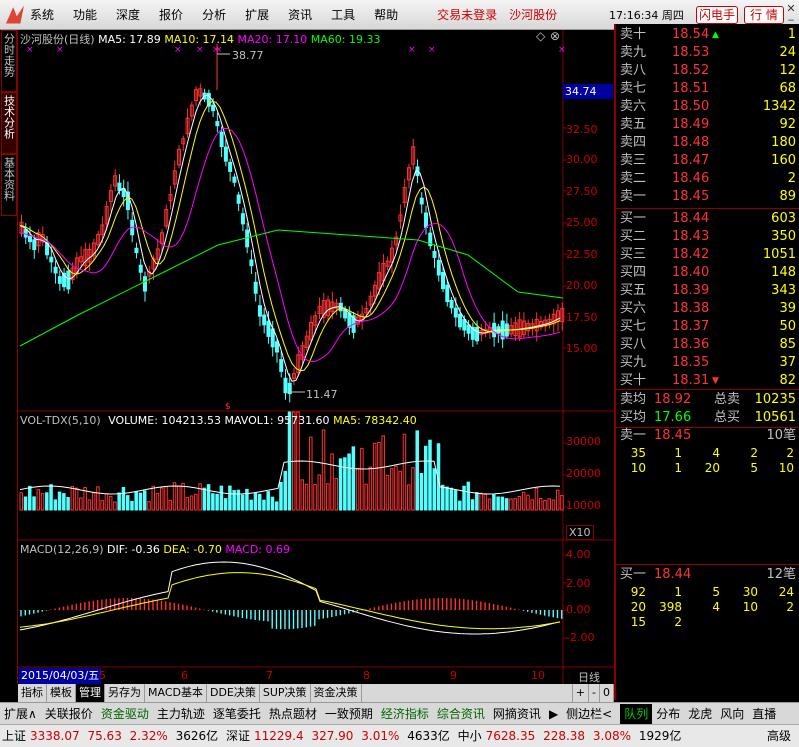  What do you see at coordinates (787, 196) in the screenshot?
I see `sell-order-volume: 89` at bounding box center [787, 196].